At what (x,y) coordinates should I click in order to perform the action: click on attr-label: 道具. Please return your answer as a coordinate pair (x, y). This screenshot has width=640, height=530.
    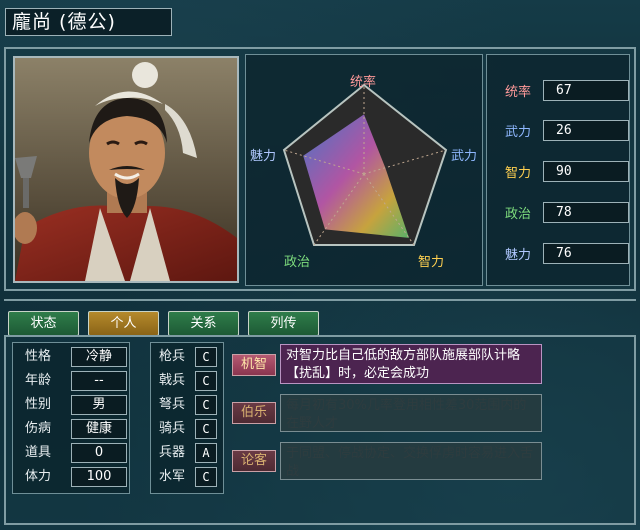
    Looking at the image, I should click on (38, 452).